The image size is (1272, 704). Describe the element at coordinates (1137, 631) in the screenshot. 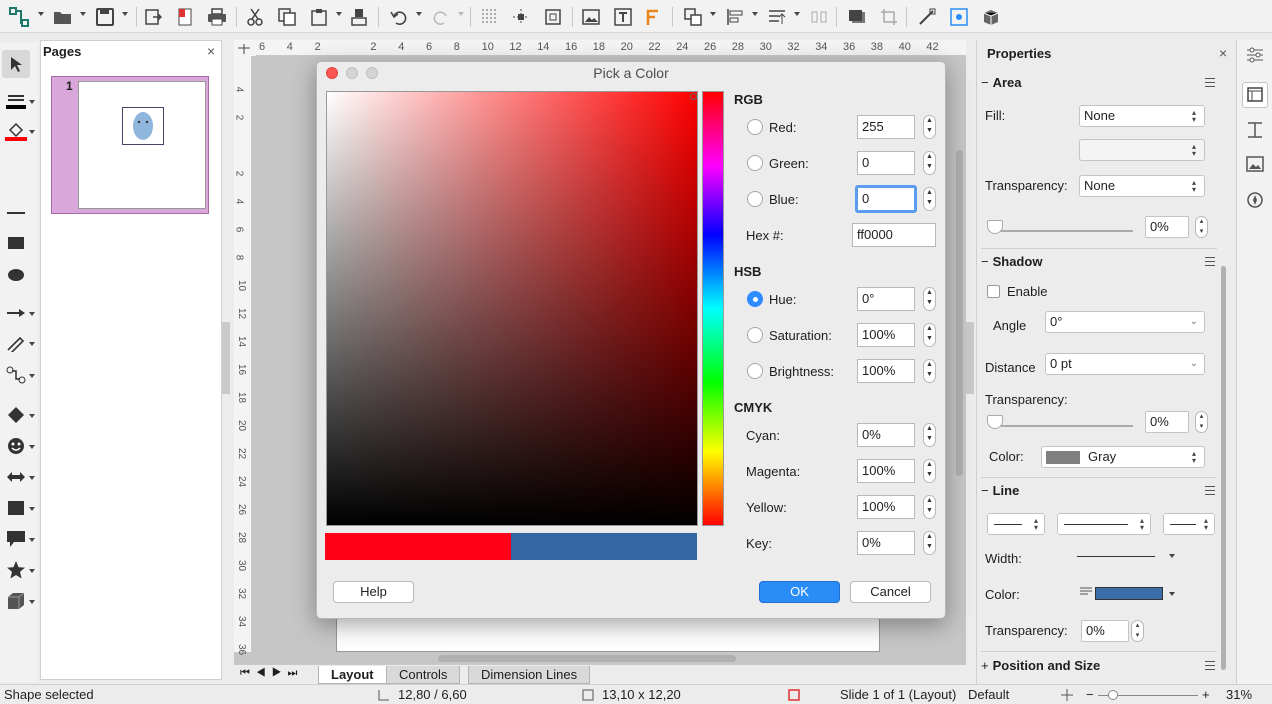

I see `line-transparency-stepper: ▴ ▾` at that location.